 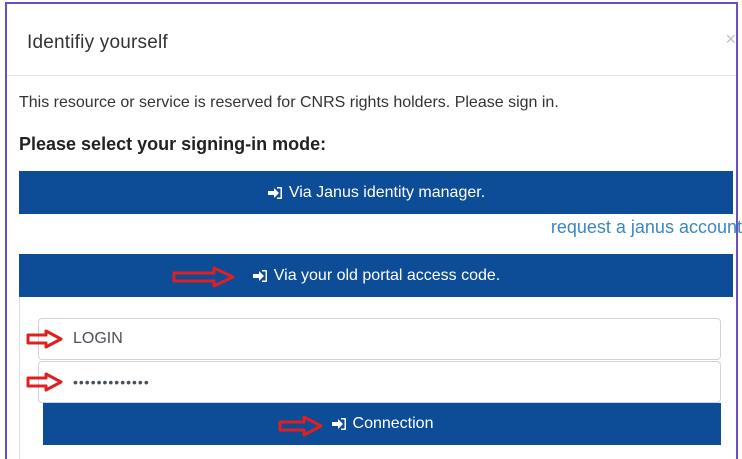 I want to click on password-input: •••••••••••••, so click(x=379, y=382).